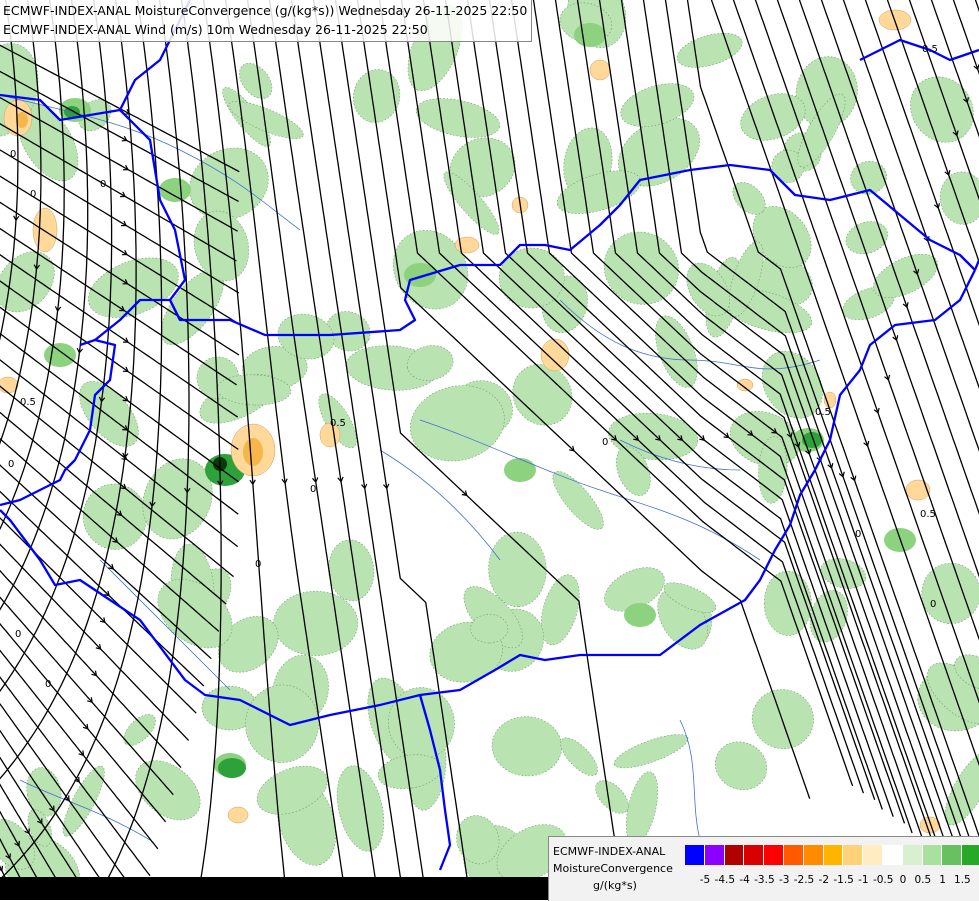 The image size is (979, 901). What do you see at coordinates (832, 881) in the screenshot?
I see `legend-ticks: -5-4.5-4-3.5-3-2.5-2-1.5-1-0.500.511.52` at bounding box center [832, 881].